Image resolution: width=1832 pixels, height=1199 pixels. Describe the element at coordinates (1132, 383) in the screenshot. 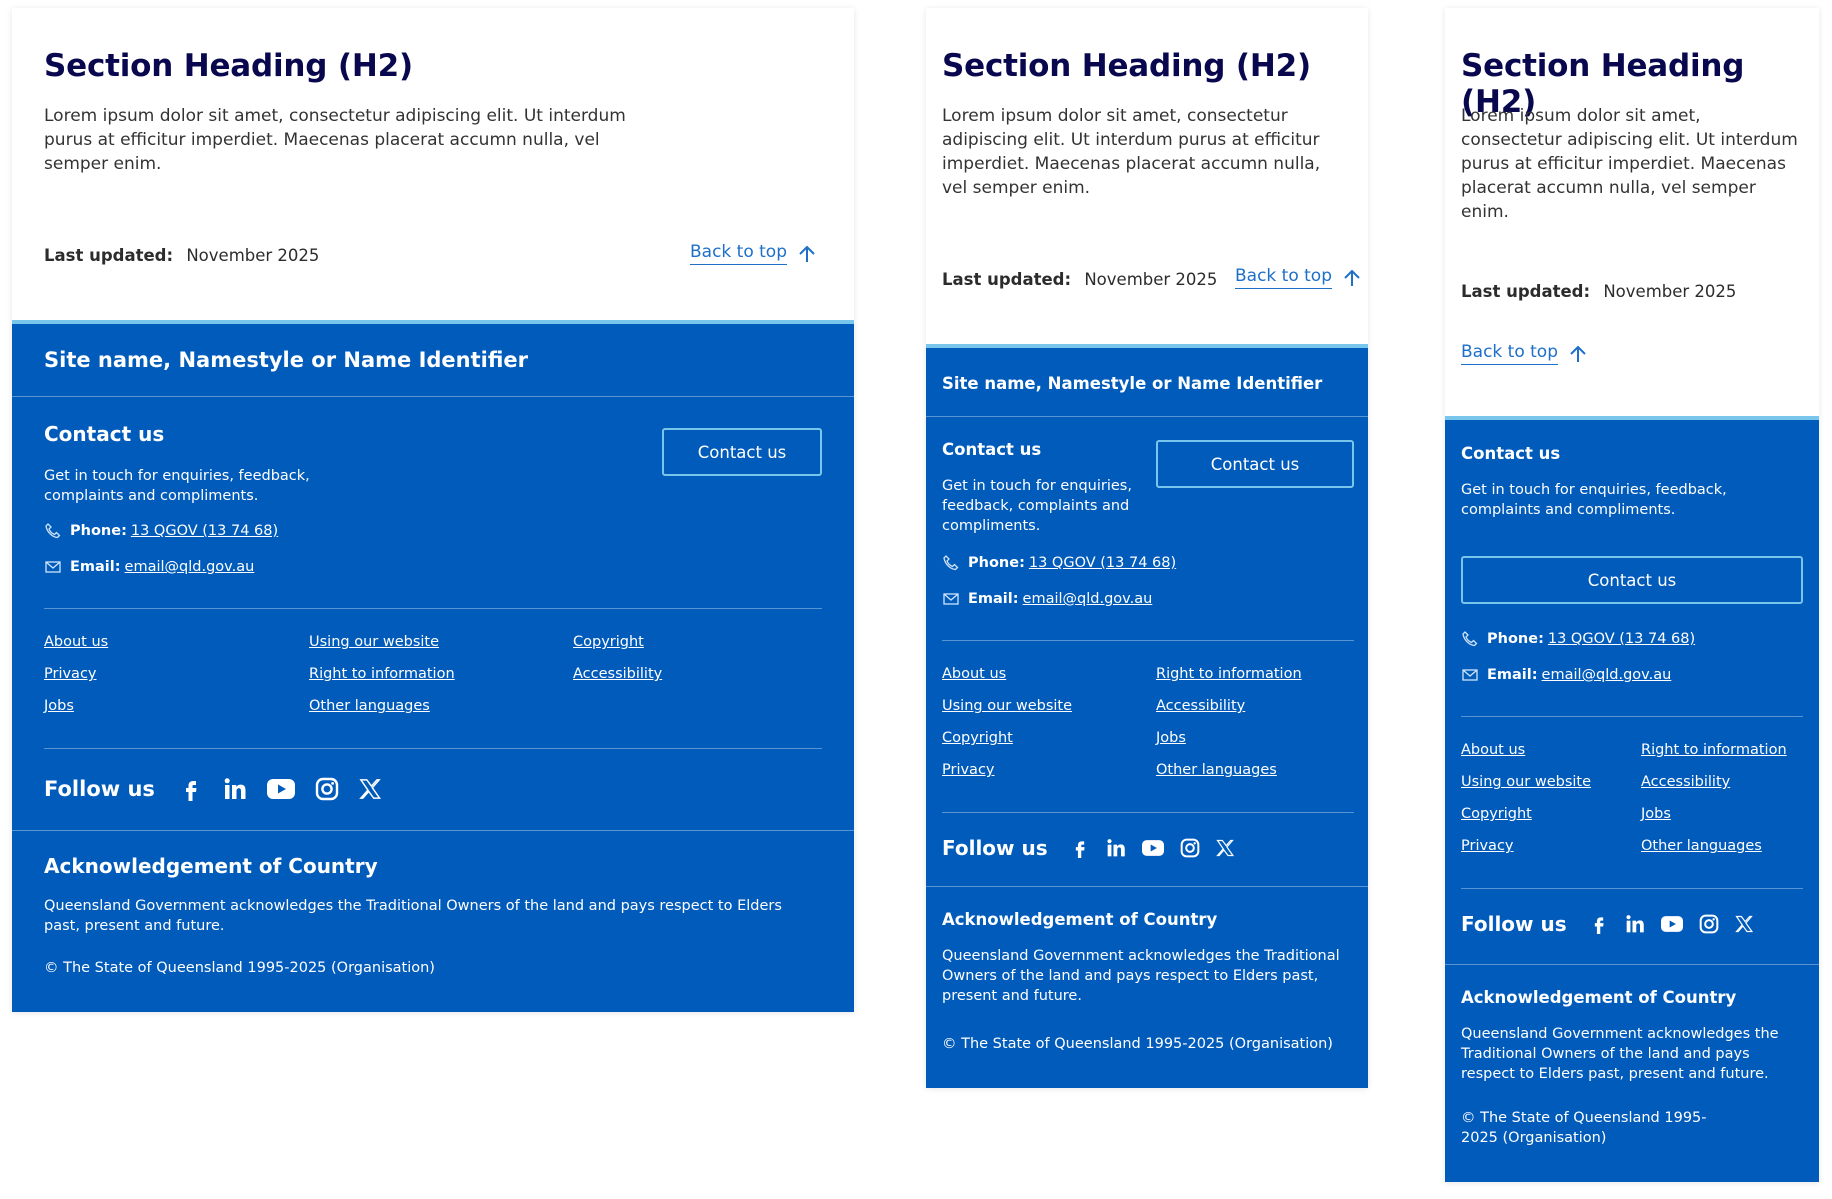

I see `site-name: Site name, Namestyle or Name Identifier` at that location.